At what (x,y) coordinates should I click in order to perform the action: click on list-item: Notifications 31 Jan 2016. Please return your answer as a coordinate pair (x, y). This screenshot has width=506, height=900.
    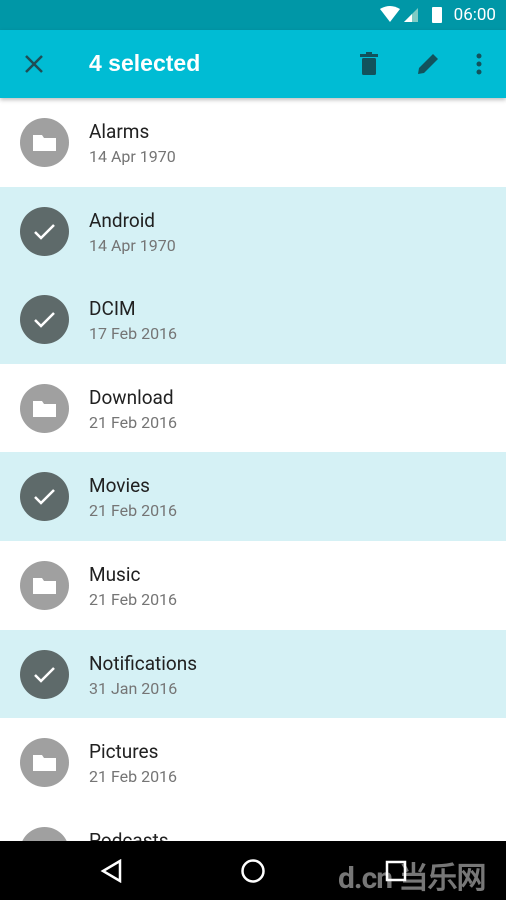
    Looking at the image, I should click on (253, 674).